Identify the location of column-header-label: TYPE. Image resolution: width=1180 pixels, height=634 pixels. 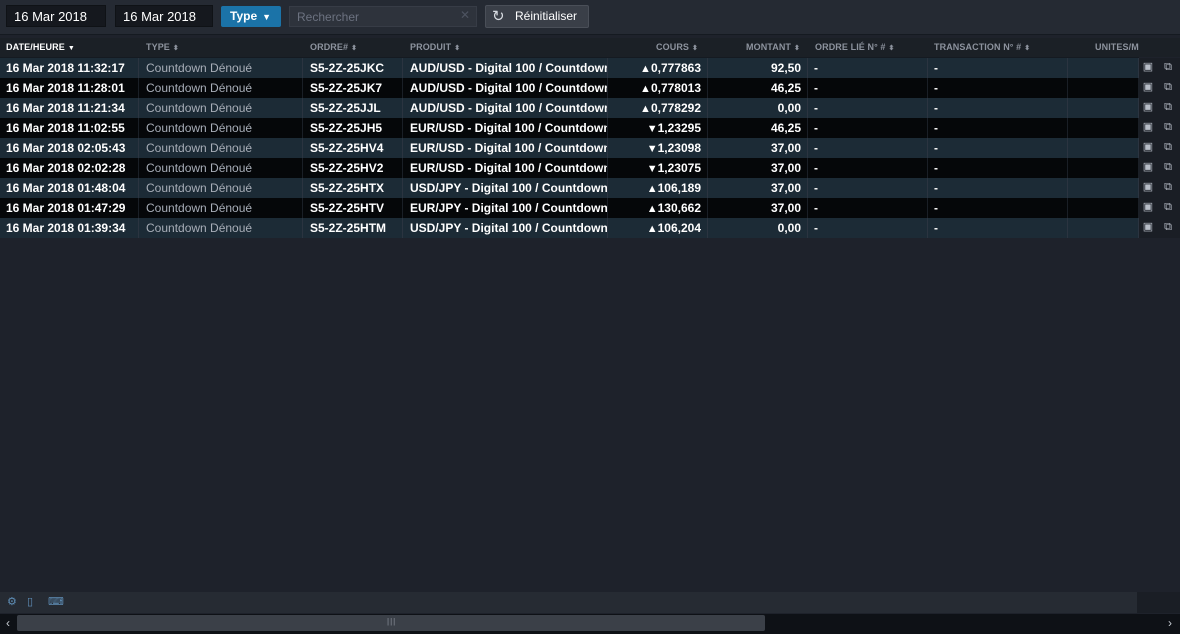
(158, 47).